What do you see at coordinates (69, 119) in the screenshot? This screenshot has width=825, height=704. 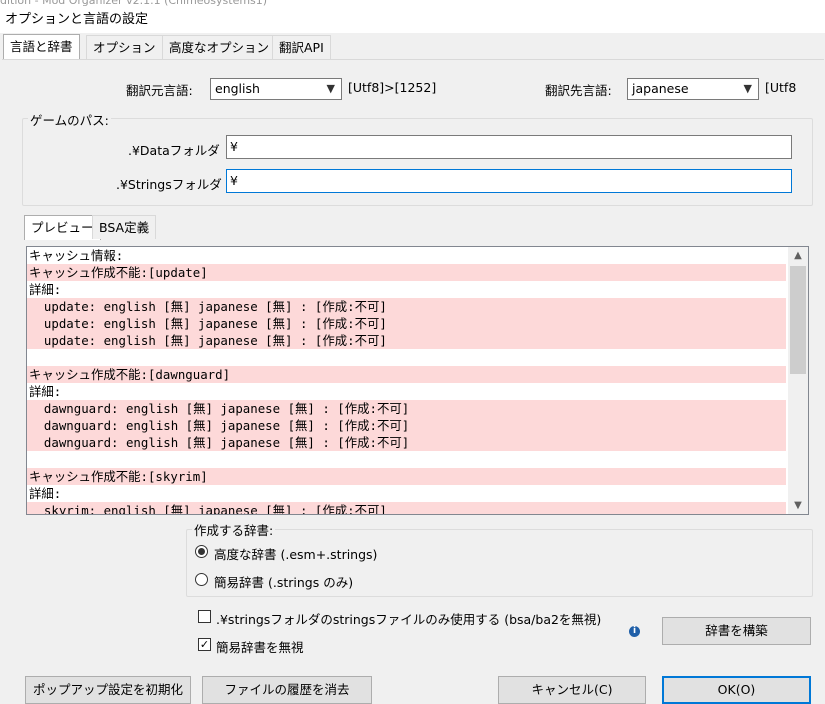 I see `game-paths-label: ゲームのパス:` at bounding box center [69, 119].